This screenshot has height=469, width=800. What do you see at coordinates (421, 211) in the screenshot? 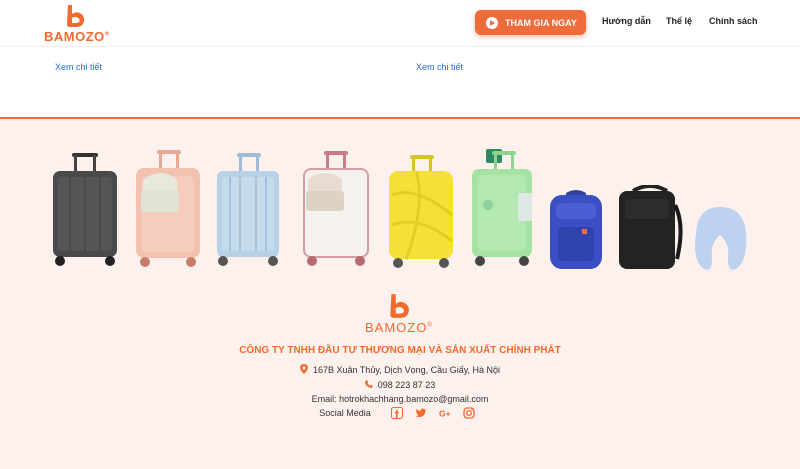
I see `suitcase-yellow-image` at bounding box center [421, 211].